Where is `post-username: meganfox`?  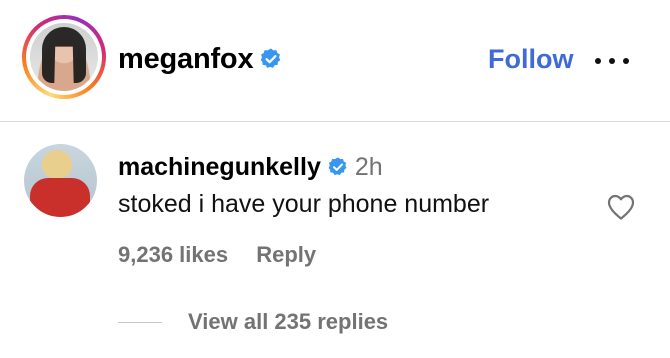
post-username: meganfox is located at coordinates (200, 59).